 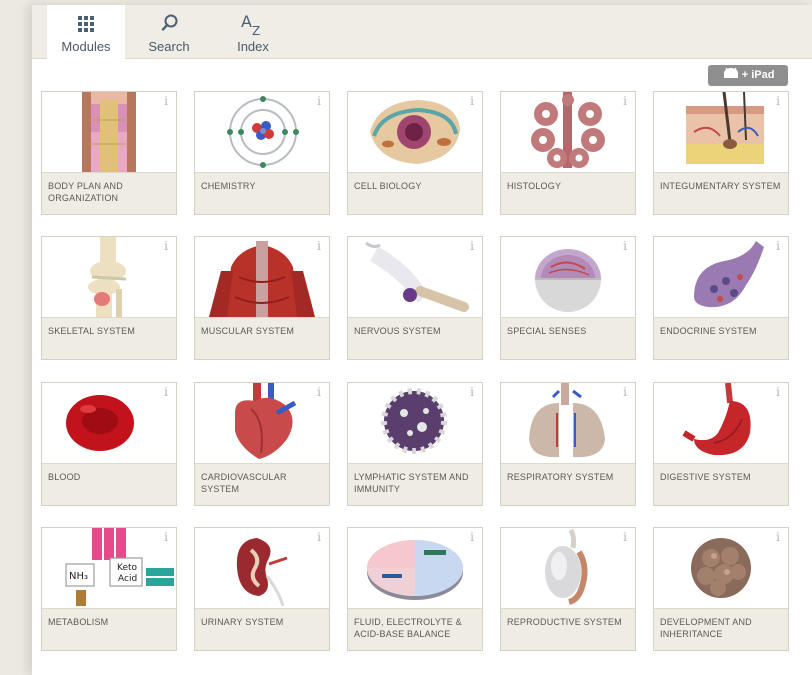 What do you see at coordinates (262, 568) in the screenshot?
I see `kidney-icon` at bounding box center [262, 568].